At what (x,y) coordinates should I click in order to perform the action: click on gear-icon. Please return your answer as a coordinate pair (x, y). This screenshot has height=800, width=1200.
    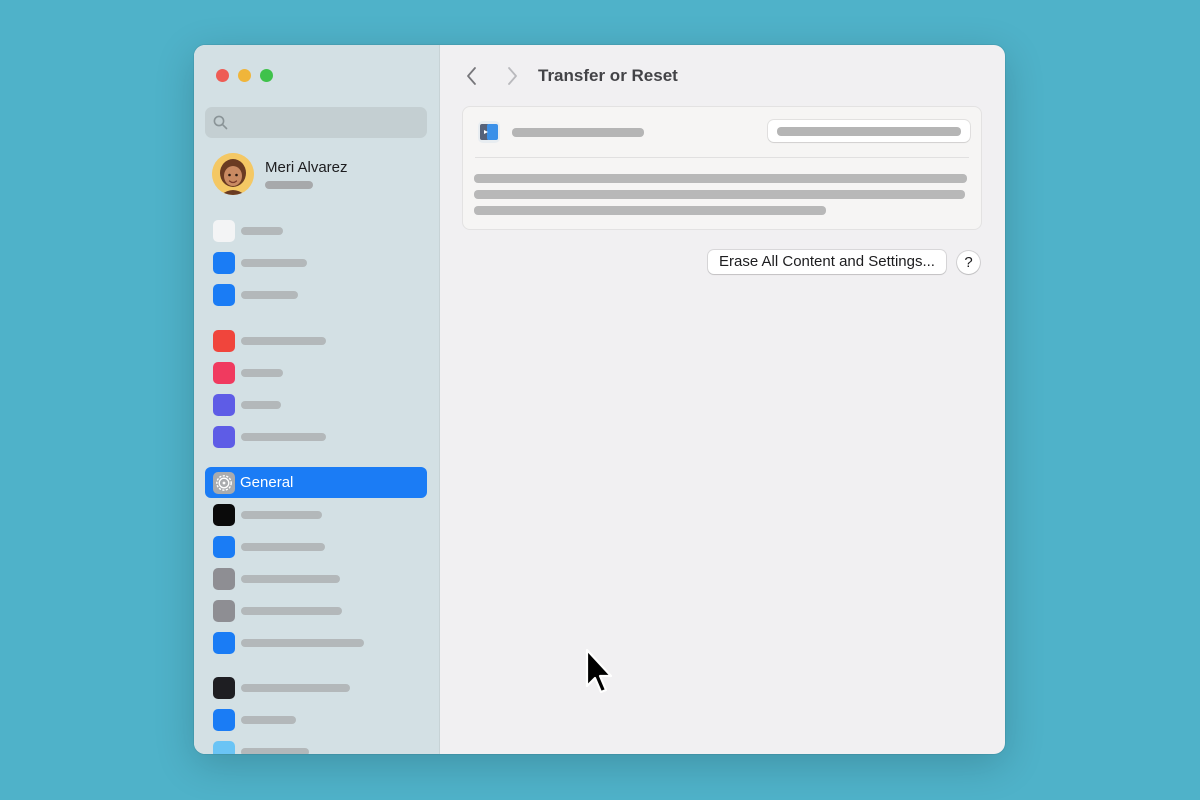
    Looking at the image, I should click on (224, 483).